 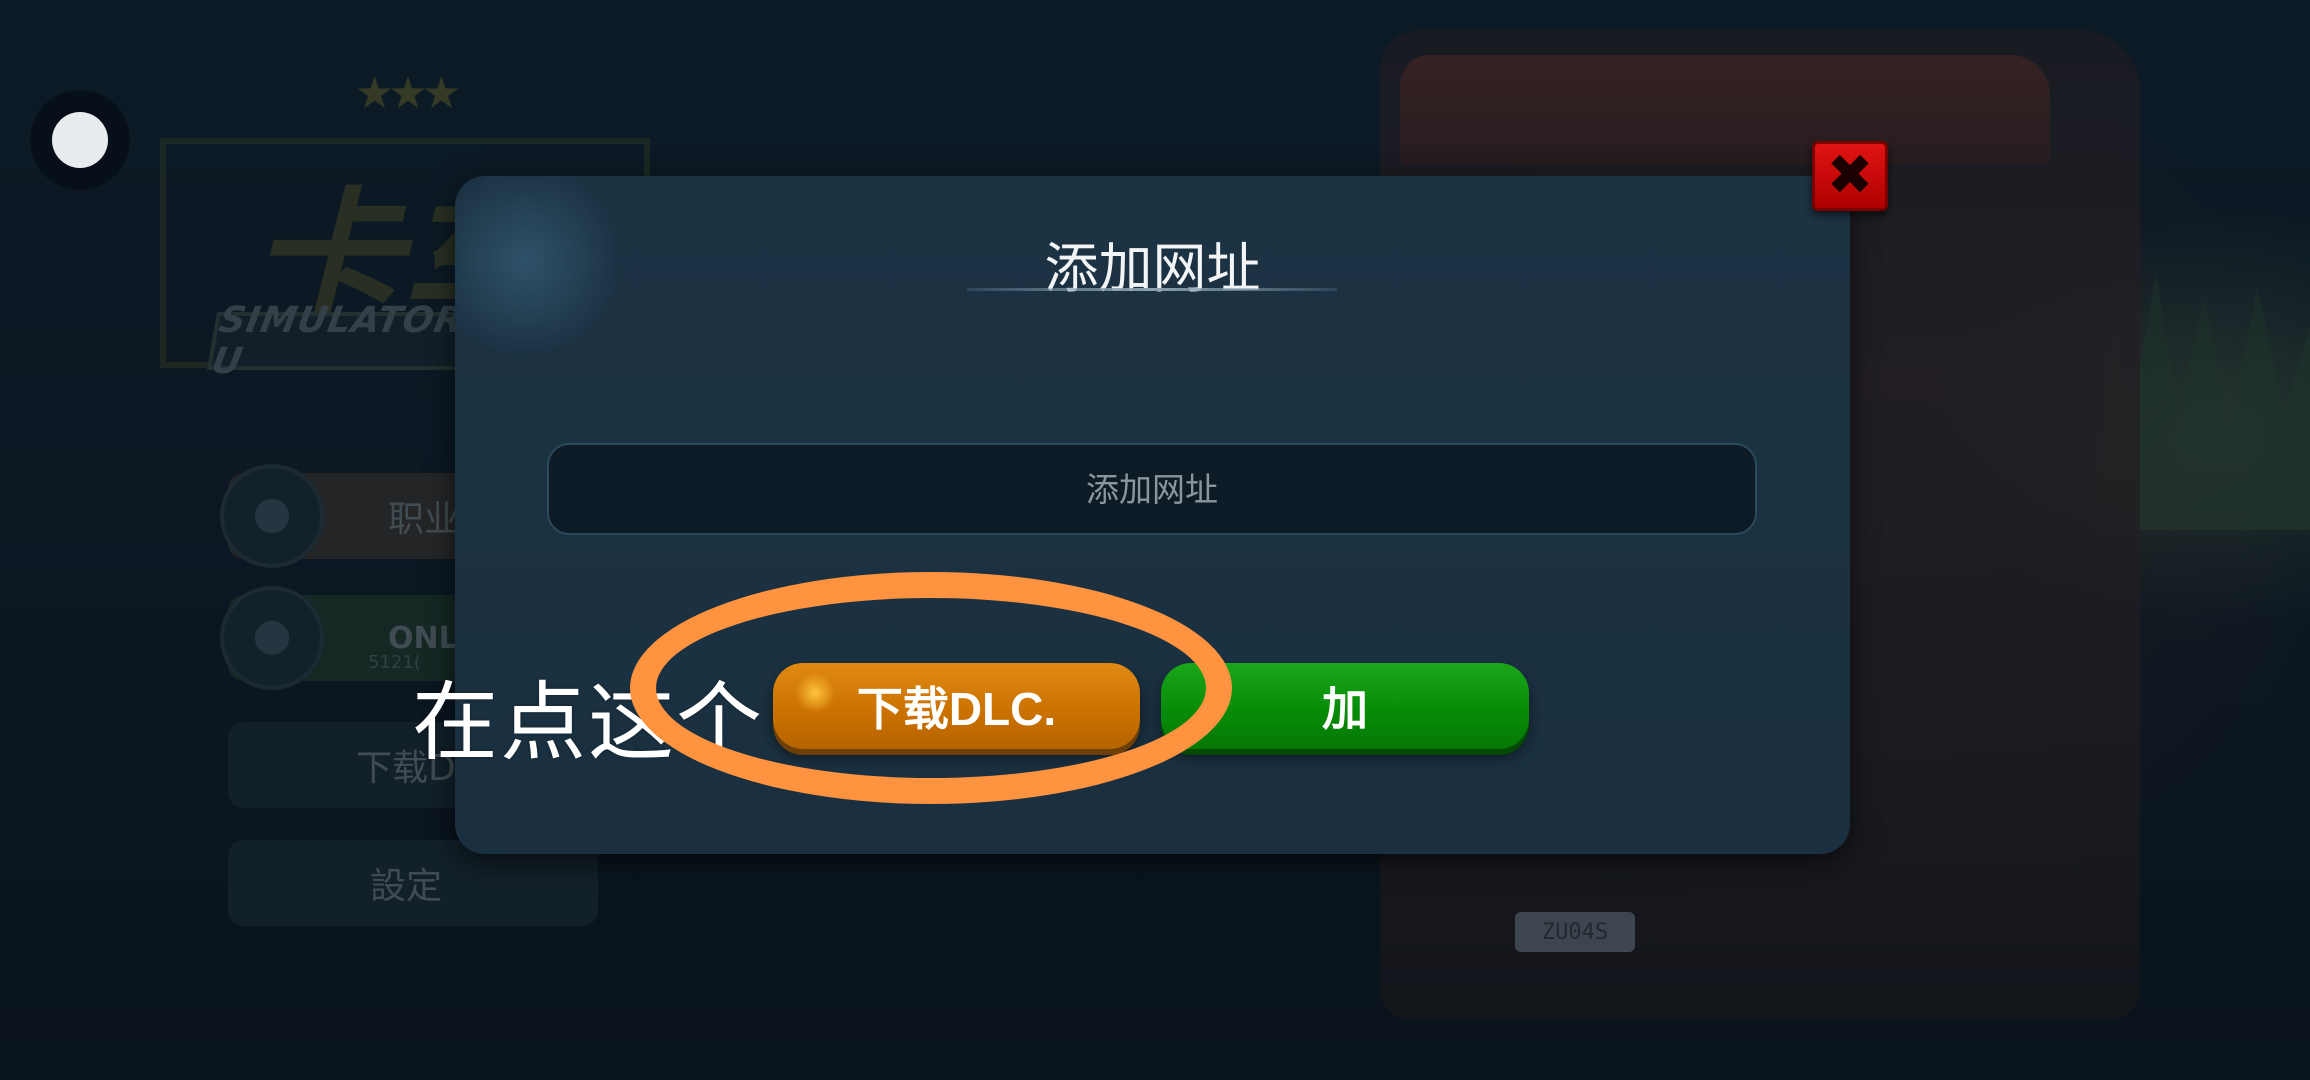 What do you see at coordinates (956, 709) in the screenshot?
I see `download-dlc-label: 下载DLC.` at bounding box center [956, 709].